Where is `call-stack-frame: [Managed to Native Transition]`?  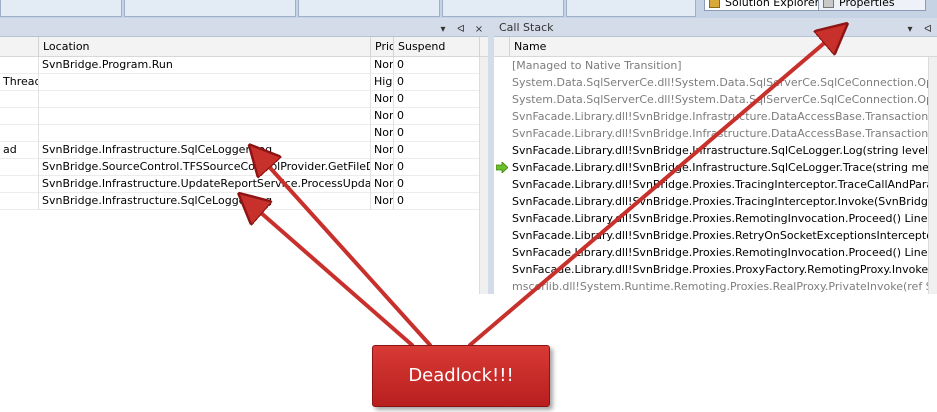
call-stack-frame: [Managed to Native Transition] is located at coordinates (715, 65).